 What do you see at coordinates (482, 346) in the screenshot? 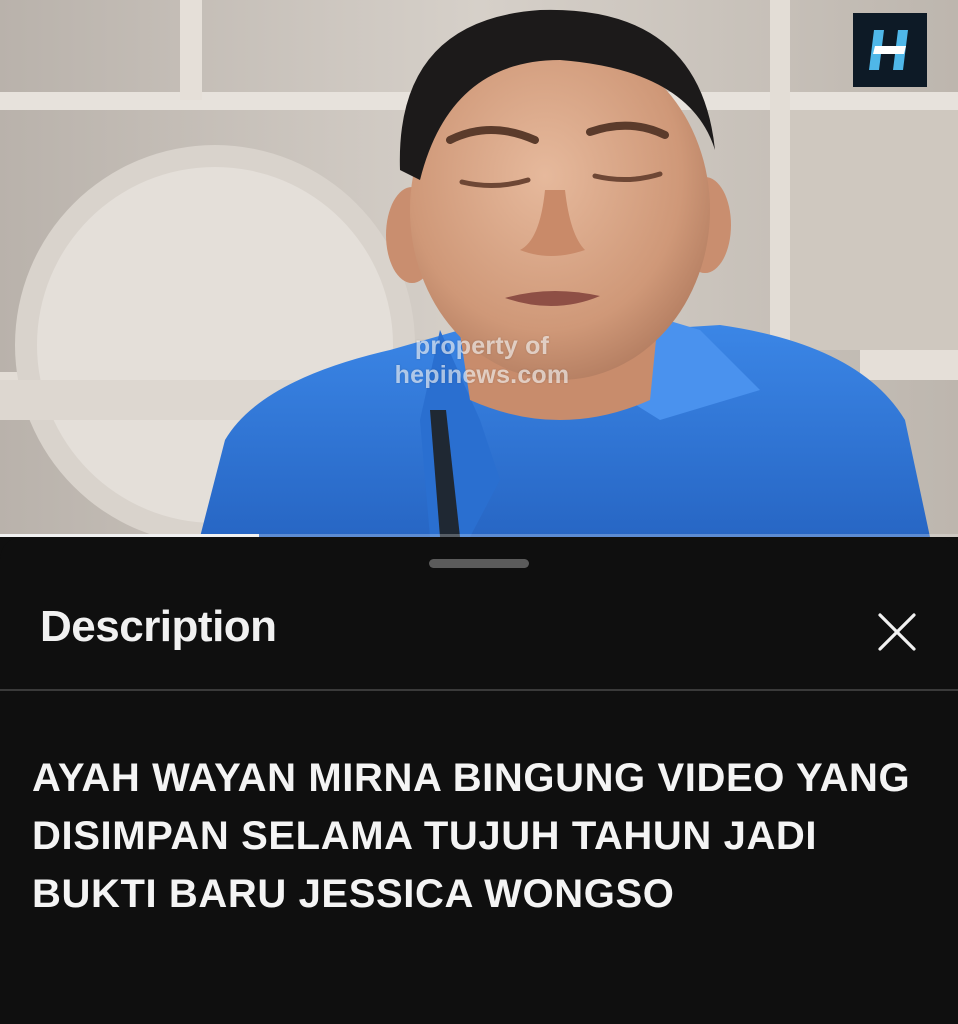
I see `watermark-line-1: property of` at bounding box center [482, 346].